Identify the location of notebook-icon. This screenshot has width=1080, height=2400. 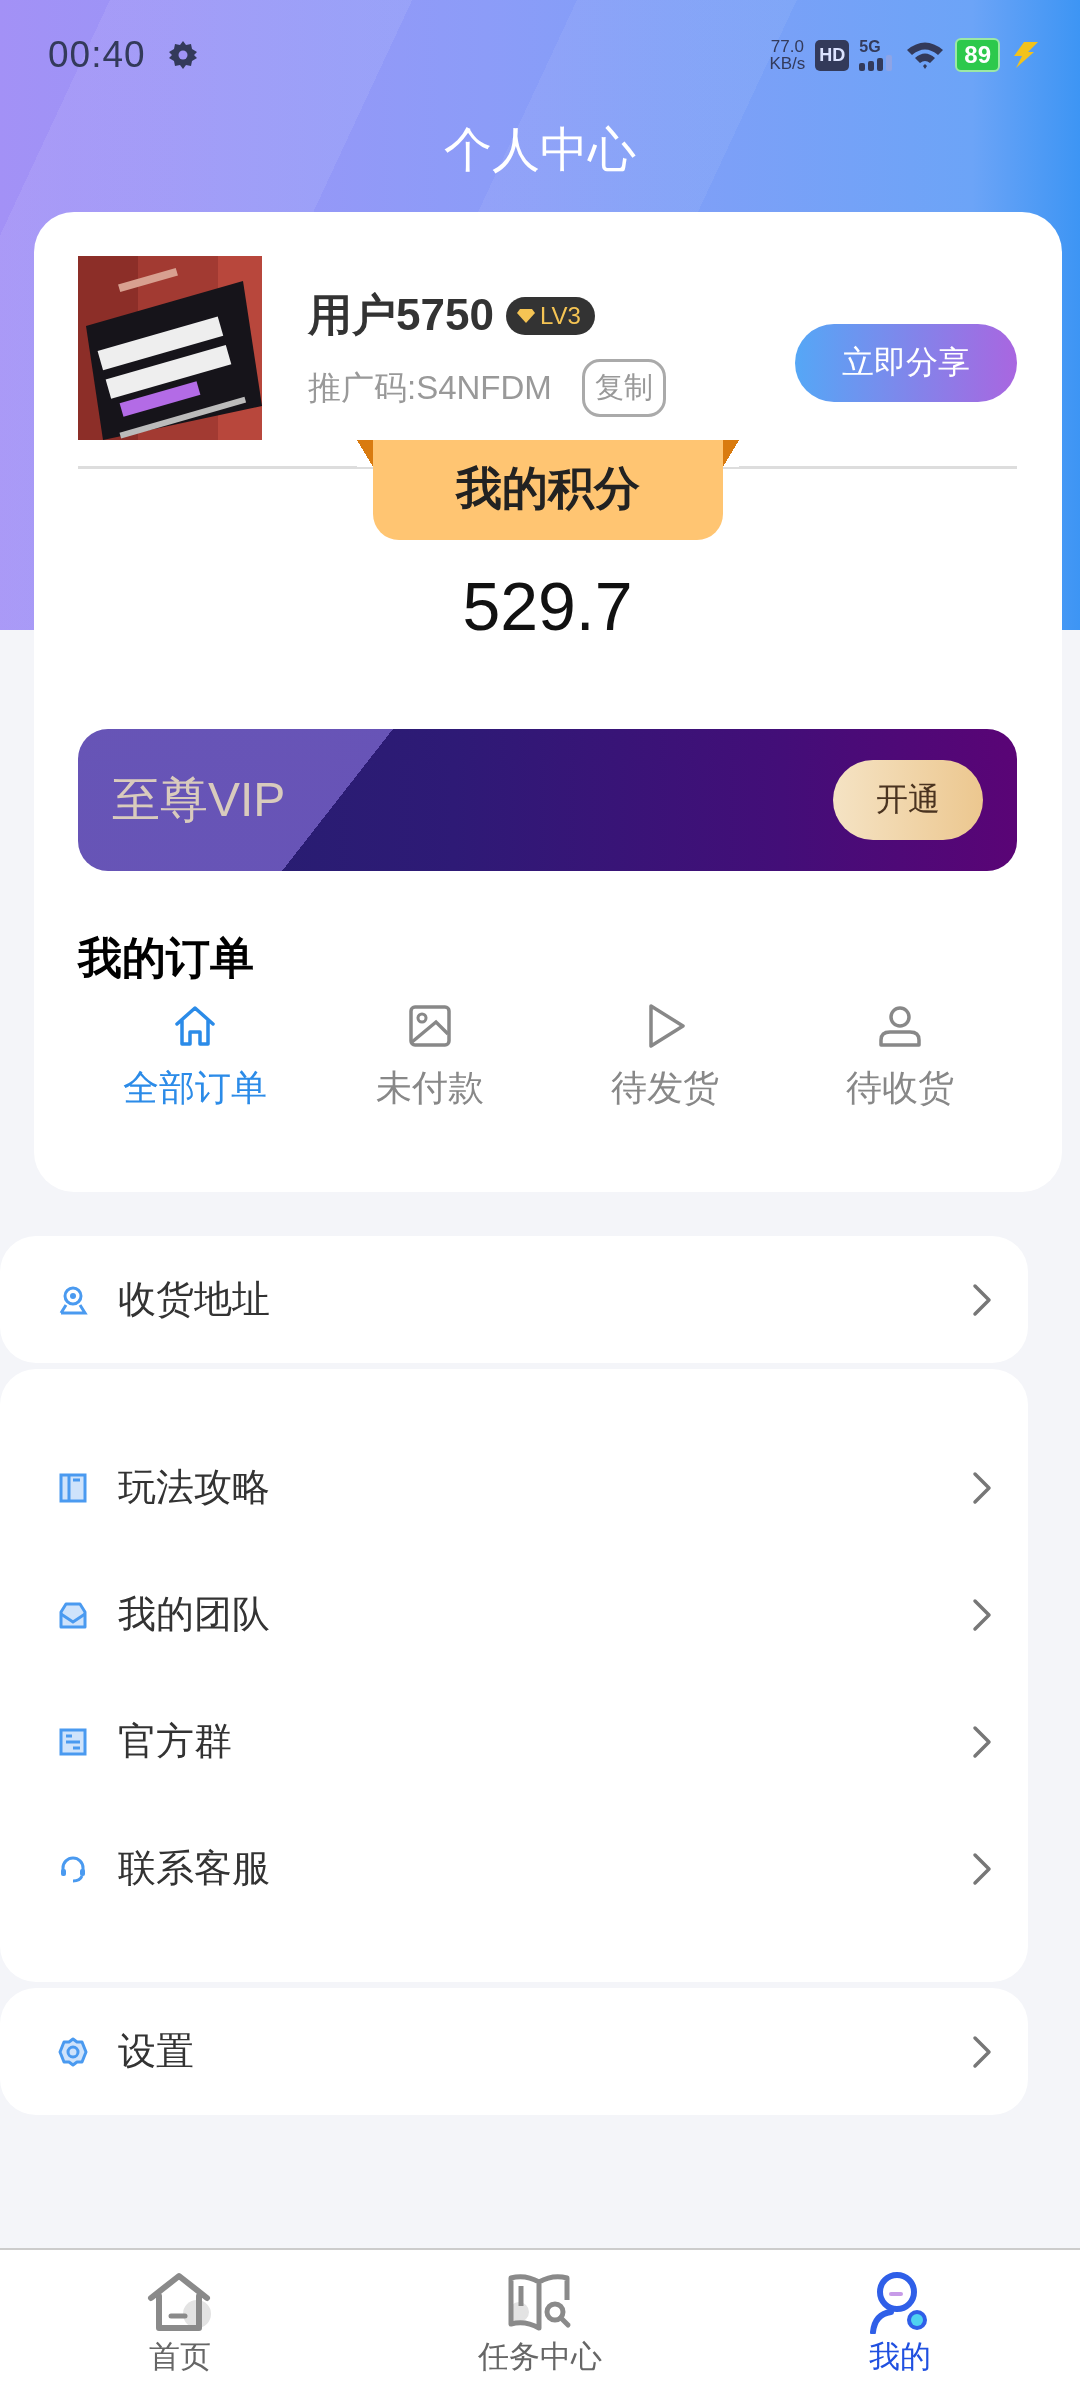
(73, 1487).